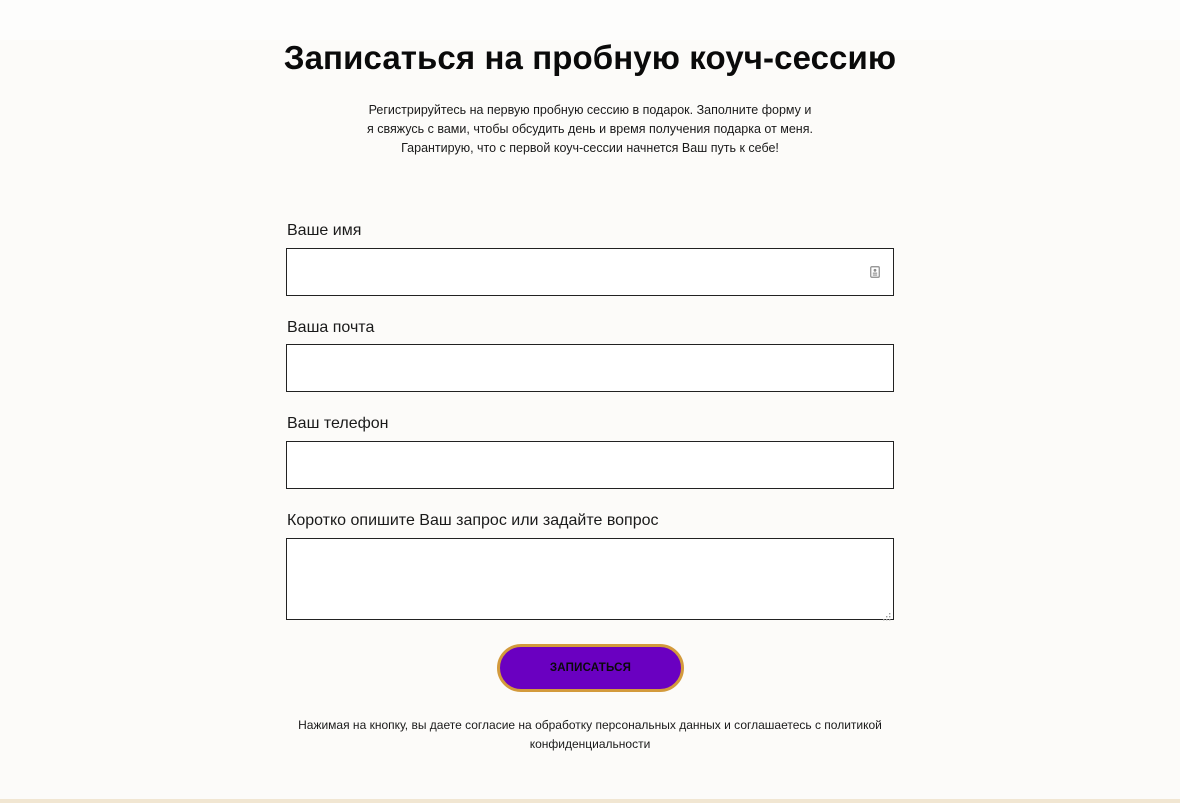 The width and height of the screenshot is (1180, 803). Describe the element at coordinates (590, 368) in the screenshot. I see `email-input` at that location.